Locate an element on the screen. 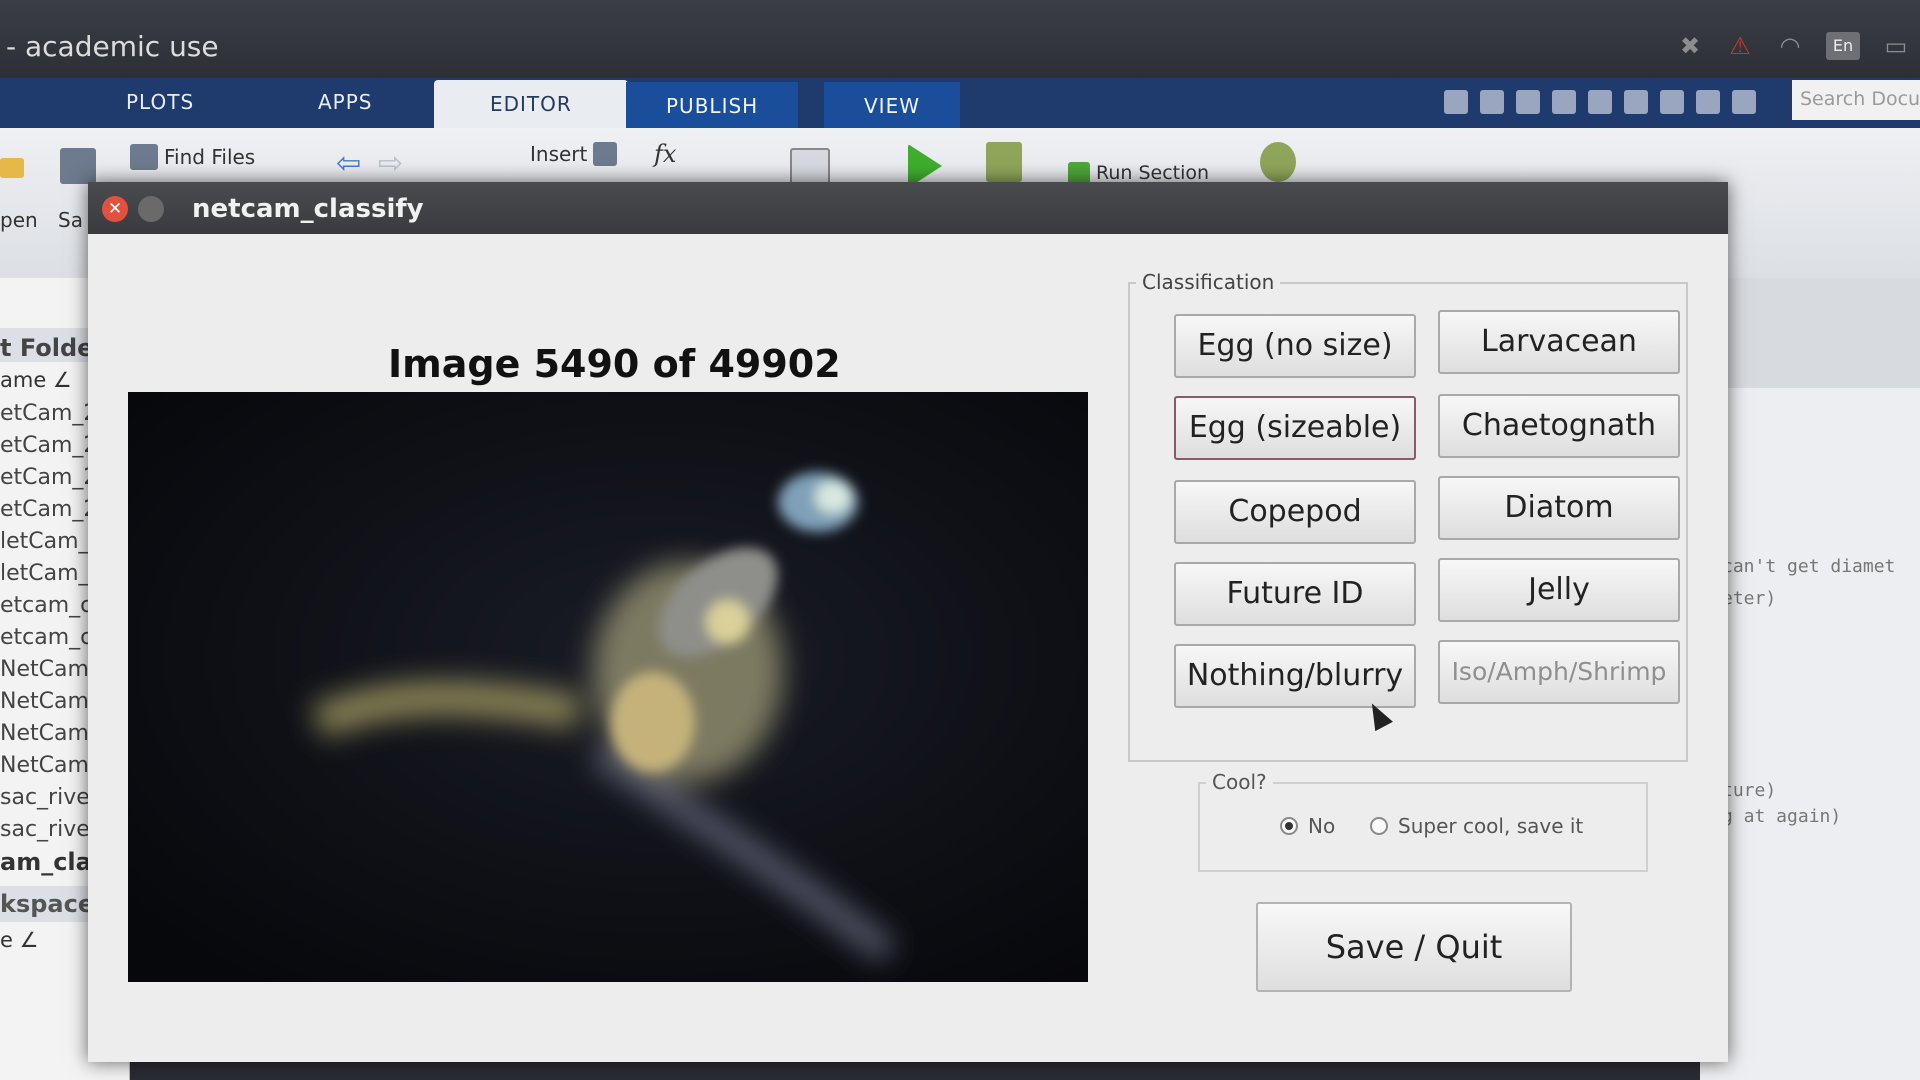  forward-arrow-icon: ⇨ is located at coordinates (390, 163).